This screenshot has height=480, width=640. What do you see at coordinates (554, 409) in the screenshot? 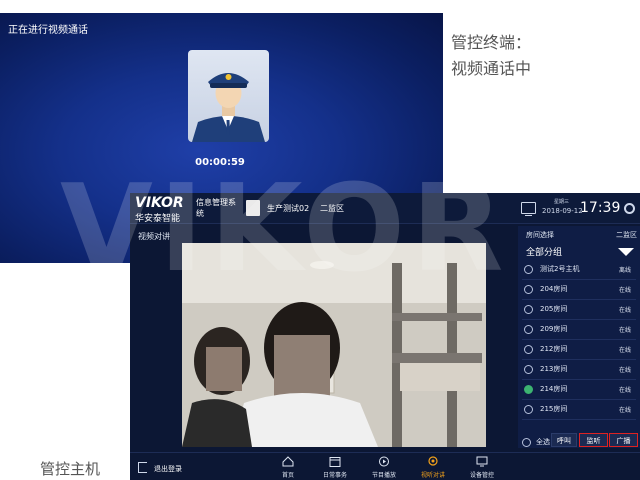
I see `room-name: 215房间` at bounding box center [554, 409].